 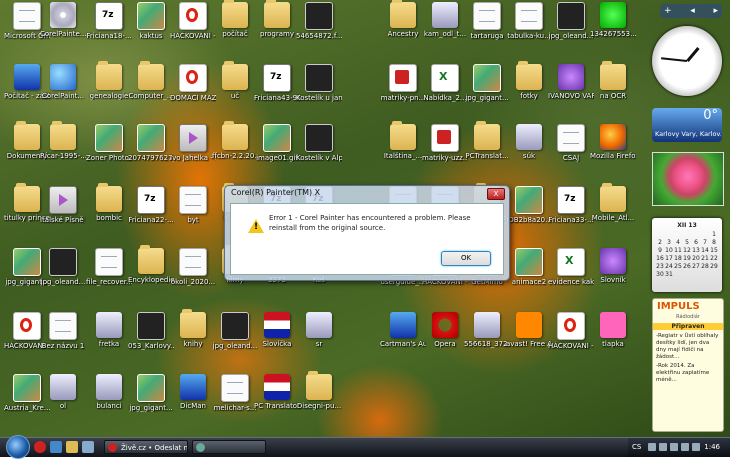 What do you see at coordinates (696, 242) in the screenshot?
I see `calendar-day: 6` at bounding box center [696, 242].